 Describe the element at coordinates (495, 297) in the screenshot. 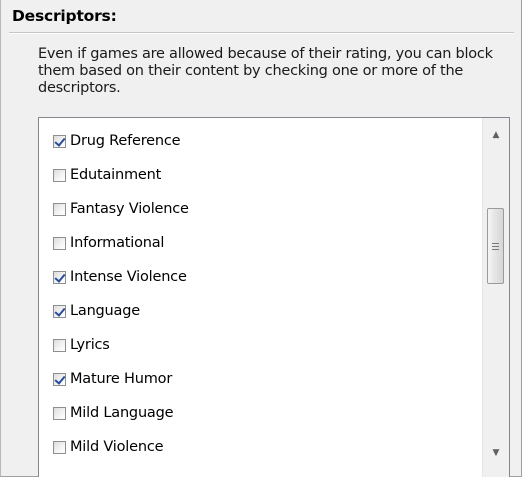

I see `vertical-scrollbar: ▲ ▼` at that location.